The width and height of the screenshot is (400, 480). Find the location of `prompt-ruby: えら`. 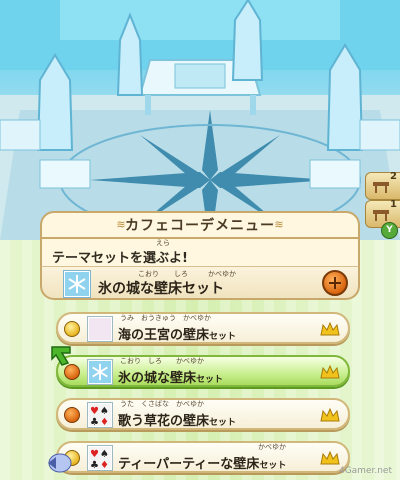

prompt-ruby: えら is located at coordinates (163, 243).